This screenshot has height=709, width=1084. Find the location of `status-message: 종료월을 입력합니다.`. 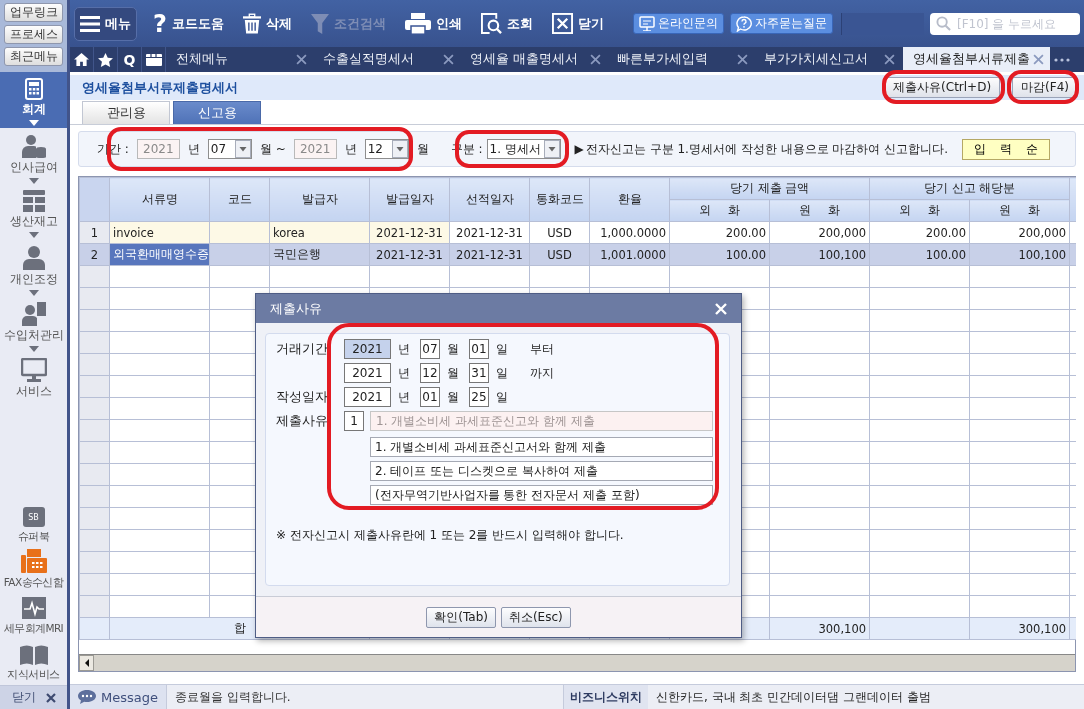

status-message: 종료월을 입력합니다. is located at coordinates (233, 697).